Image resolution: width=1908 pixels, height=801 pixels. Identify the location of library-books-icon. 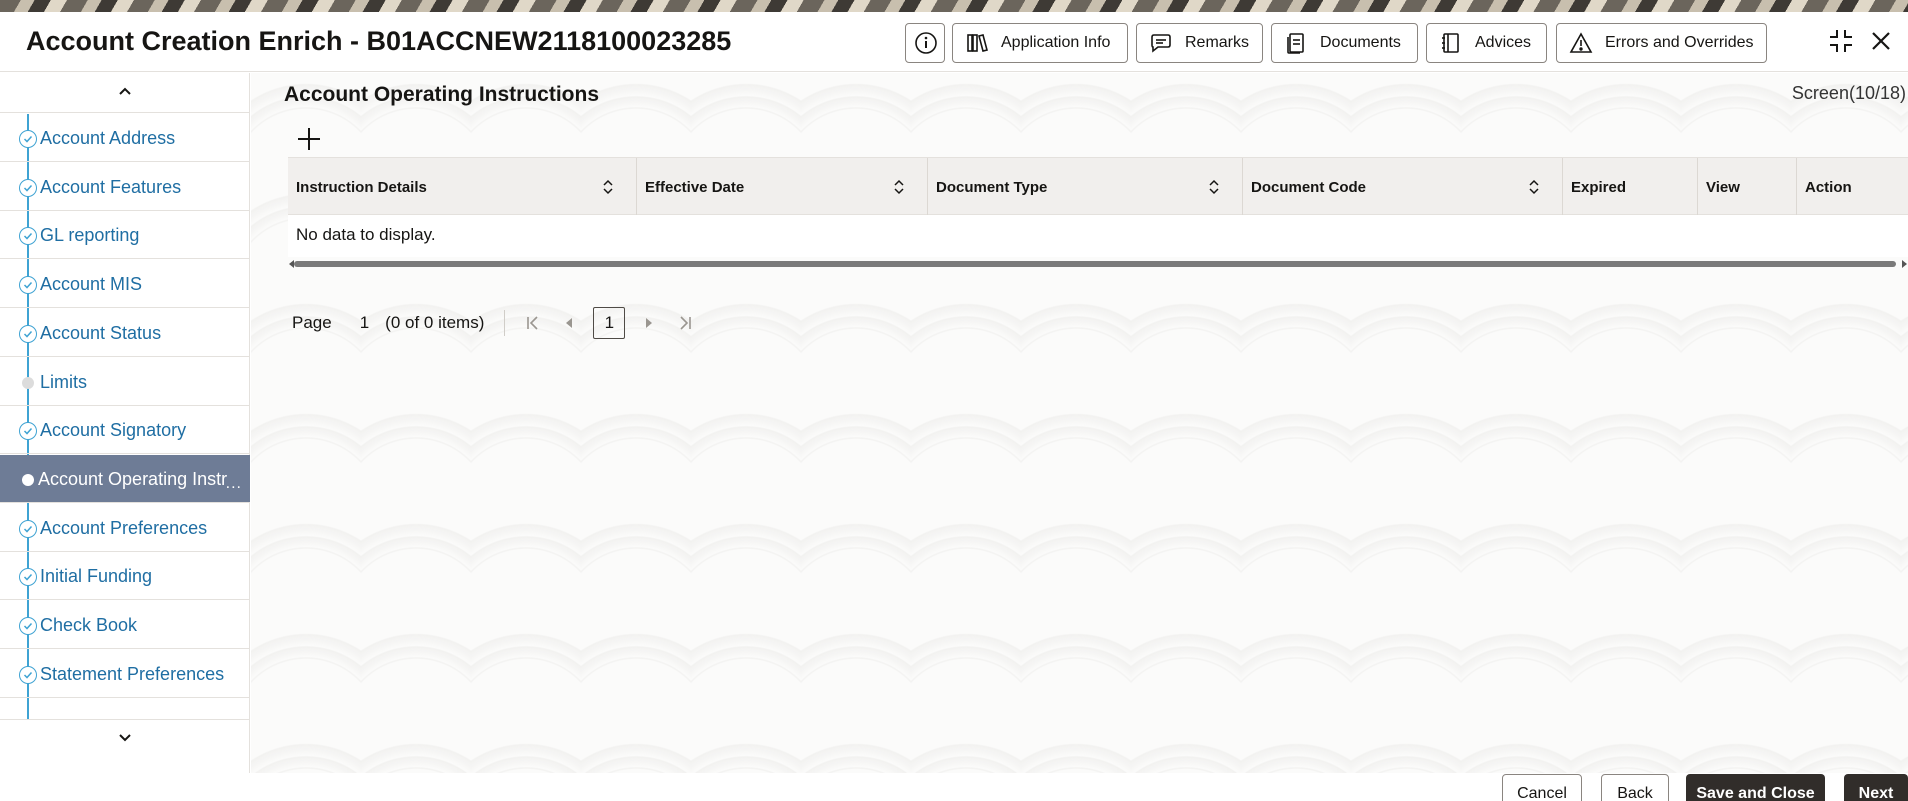
(977, 43).